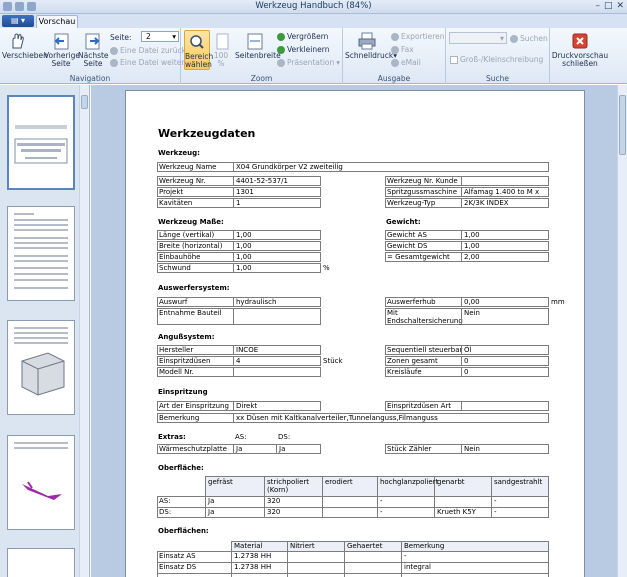  Describe the element at coordinates (597, 6) in the screenshot. I see `minimize-icon: –` at that location.